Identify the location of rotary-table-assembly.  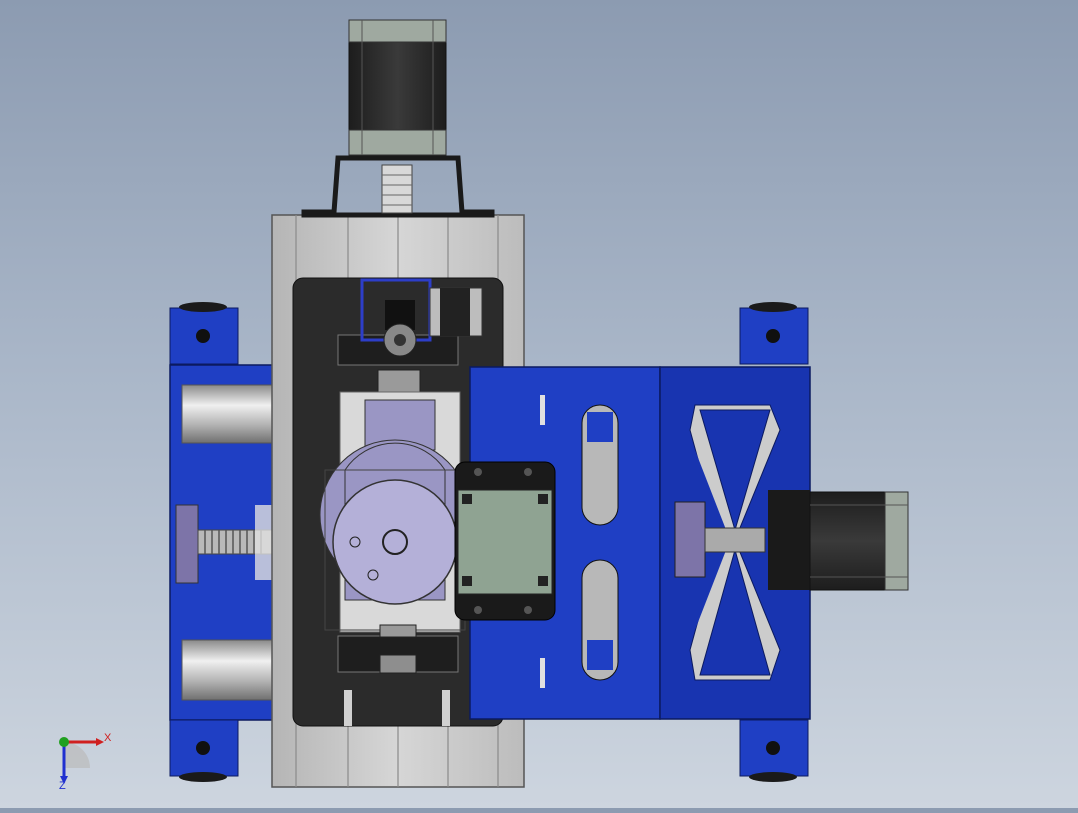
(395, 512).